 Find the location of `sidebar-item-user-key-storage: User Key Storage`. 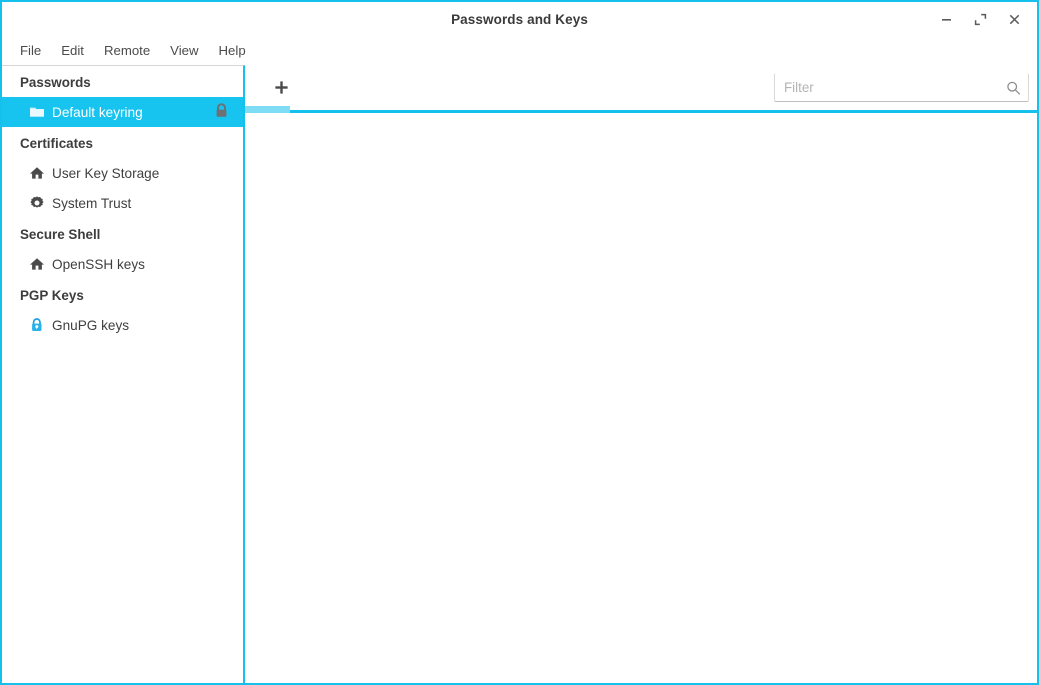

sidebar-item-user-key-storage: User Key Storage is located at coordinates (122, 173).